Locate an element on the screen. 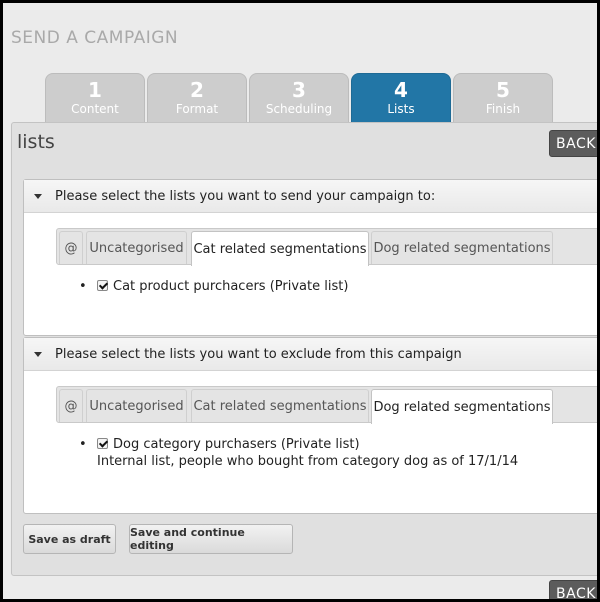 This screenshot has height=602, width=600. step-label: Scheduling is located at coordinates (299, 109).